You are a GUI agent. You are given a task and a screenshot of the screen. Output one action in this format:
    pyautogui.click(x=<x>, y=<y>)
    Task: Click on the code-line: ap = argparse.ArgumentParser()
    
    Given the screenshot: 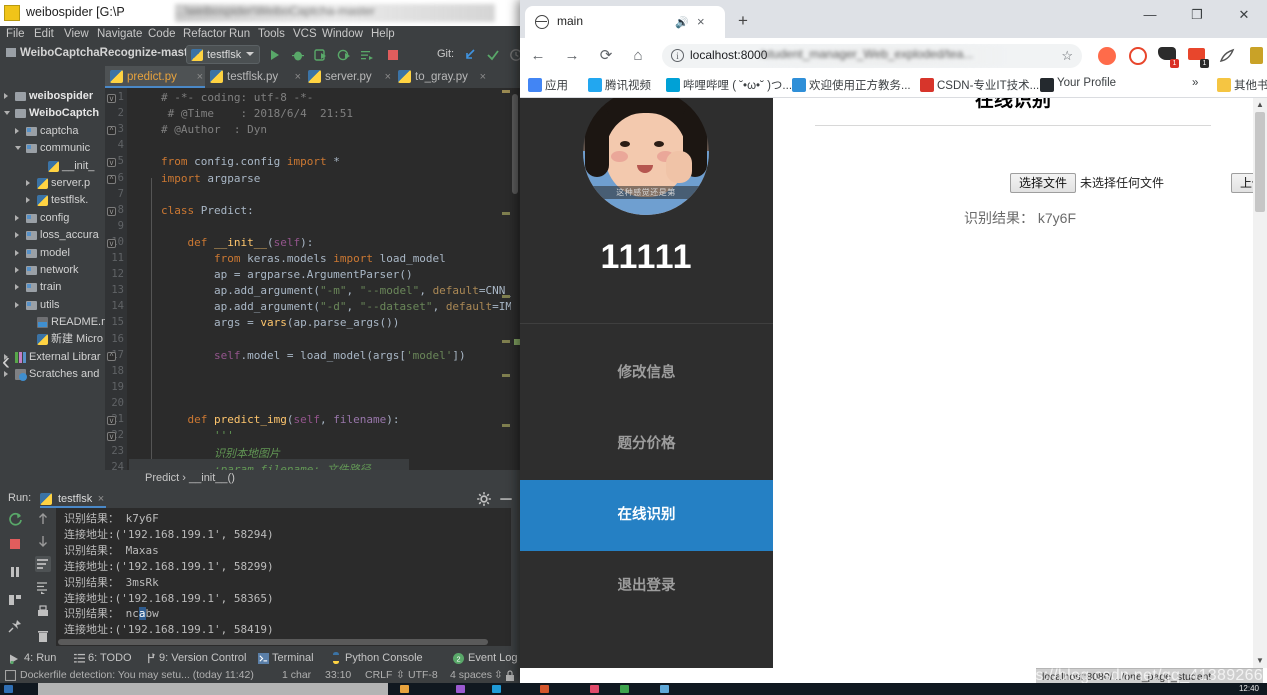 What is the action you would take?
    pyautogui.click(x=287, y=274)
    